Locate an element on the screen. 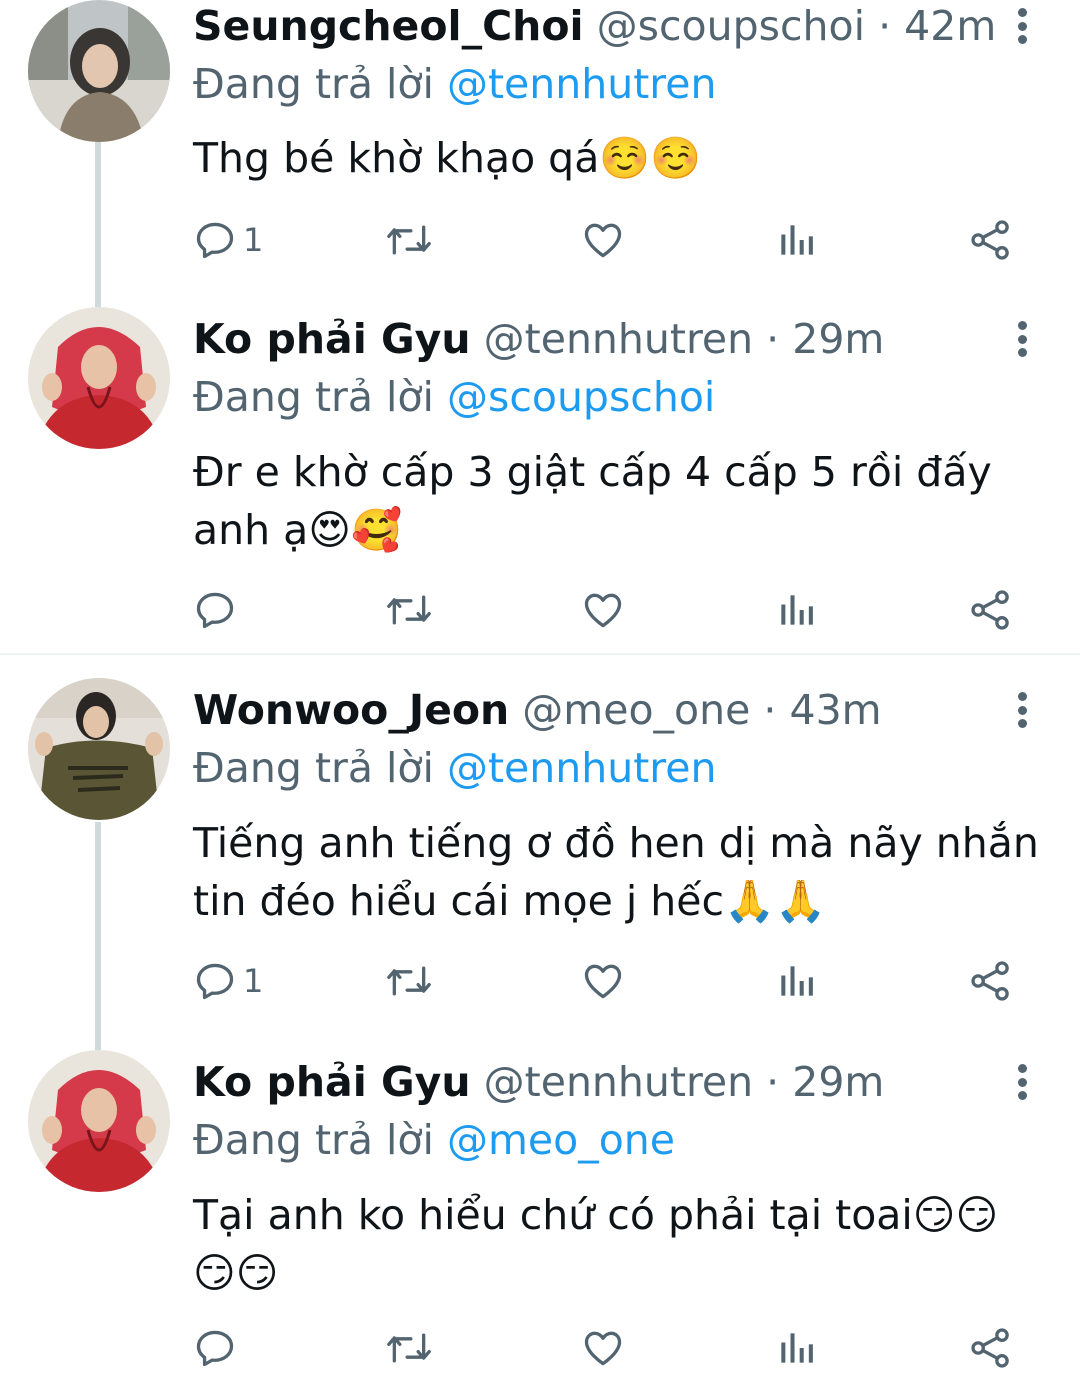  reply-mention-link: @scoupschoi is located at coordinates (581, 397).